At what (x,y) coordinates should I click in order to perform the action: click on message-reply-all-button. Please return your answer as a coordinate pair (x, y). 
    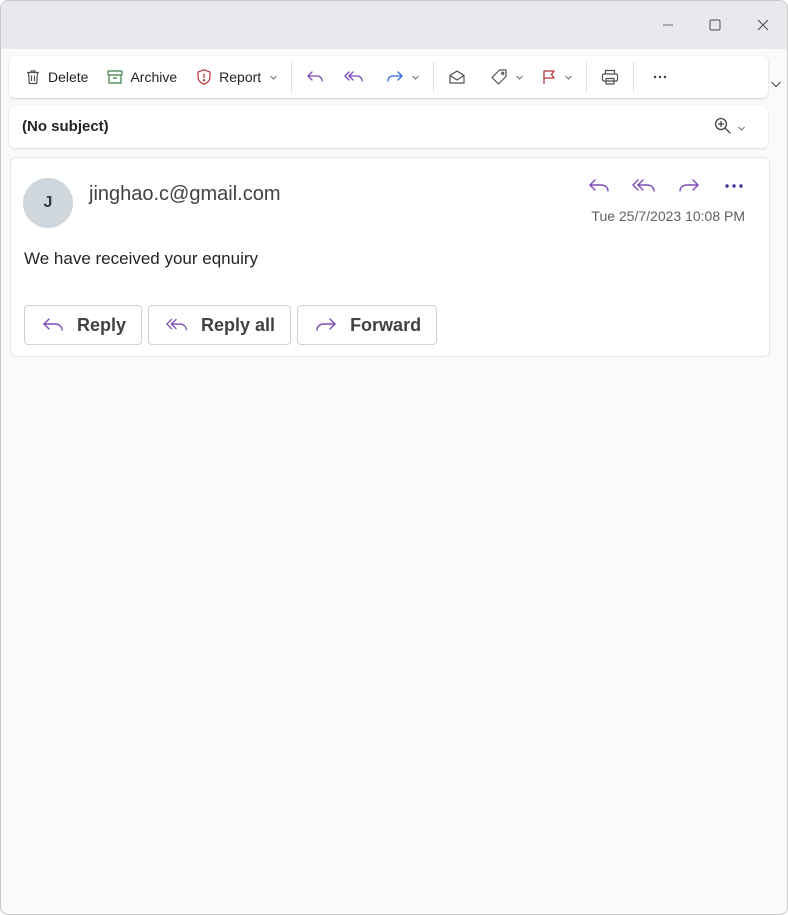
    Looking at the image, I should click on (643, 188).